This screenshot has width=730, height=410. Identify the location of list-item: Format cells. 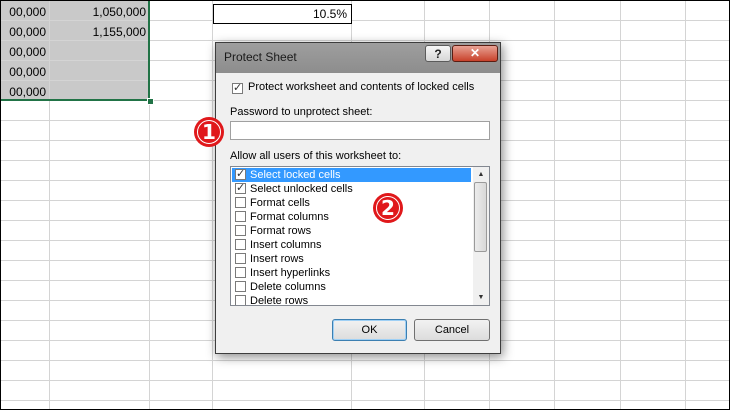
(351, 203).